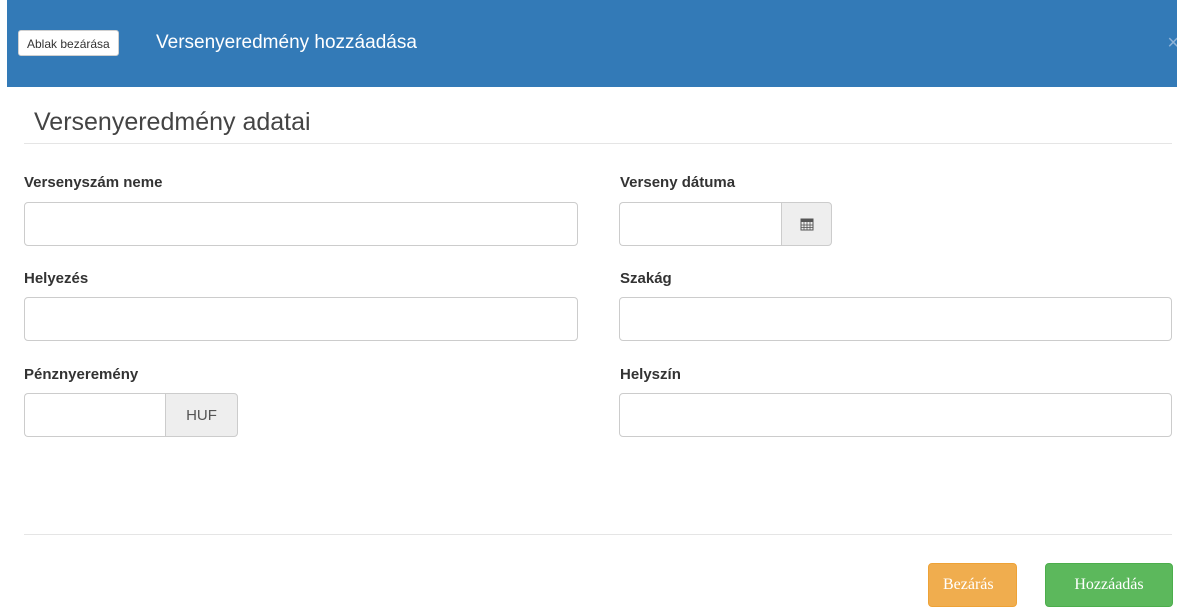 The height and width of the screenshot is (607, 1177). What do you see at coordinates (93, 182) in the screenshot?
I see `event-name-label: Versenyszám neme` at bounding box center [93, 182].